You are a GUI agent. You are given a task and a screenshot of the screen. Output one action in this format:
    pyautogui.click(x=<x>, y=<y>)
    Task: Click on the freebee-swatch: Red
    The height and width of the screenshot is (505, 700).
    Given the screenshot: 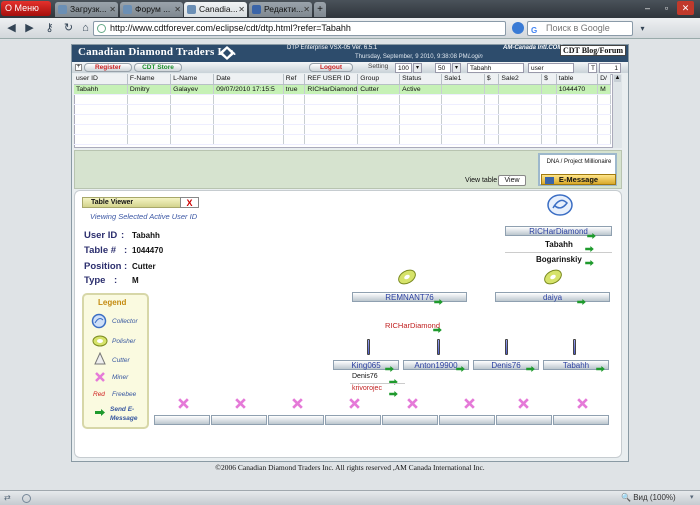 What is the action you would take?
    pyautogui.click(x=99, y=394)
    